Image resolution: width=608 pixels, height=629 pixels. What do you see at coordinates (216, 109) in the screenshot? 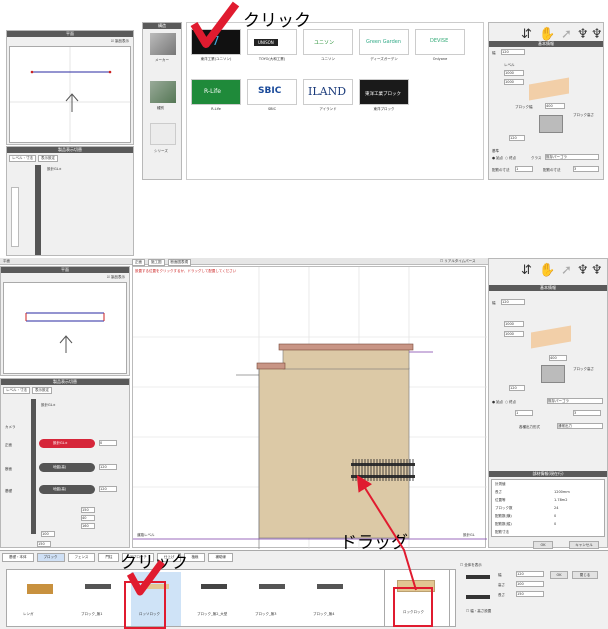
I see `thumb-maker-6-label: R-Life` at bounding box center [216, 109].